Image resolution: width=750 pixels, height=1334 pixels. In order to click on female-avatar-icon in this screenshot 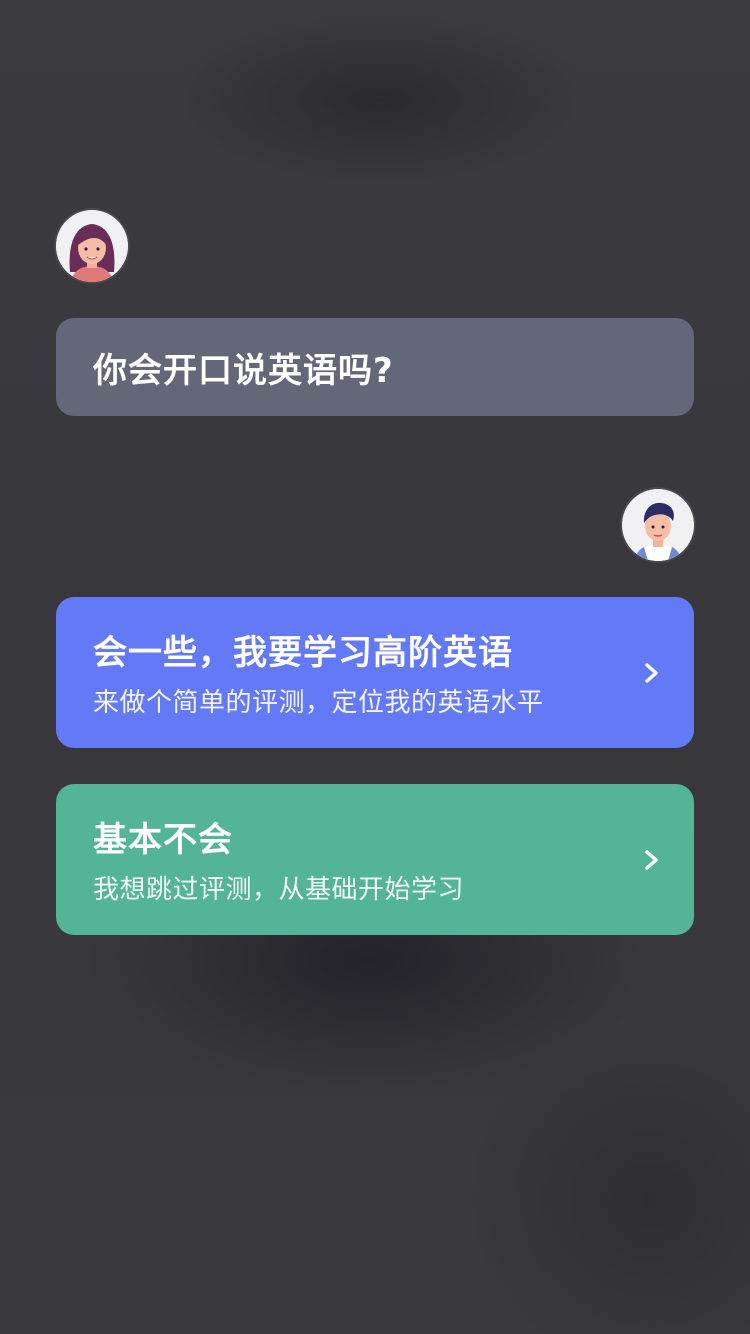, I will do `click(92, 246)`.